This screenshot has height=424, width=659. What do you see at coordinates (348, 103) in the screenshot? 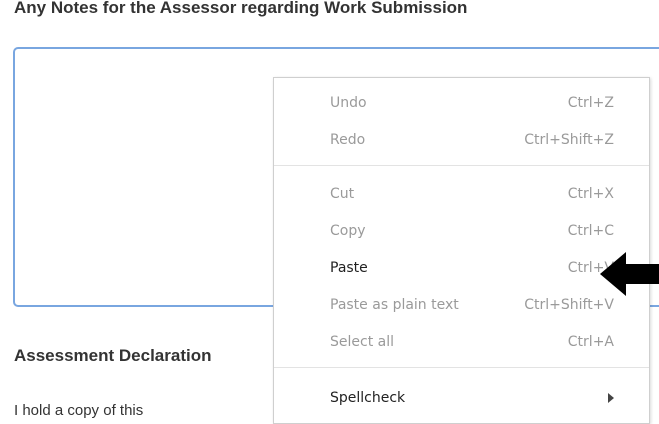
I see `menu-item-label: Undo` at bounding box center [348, 103].